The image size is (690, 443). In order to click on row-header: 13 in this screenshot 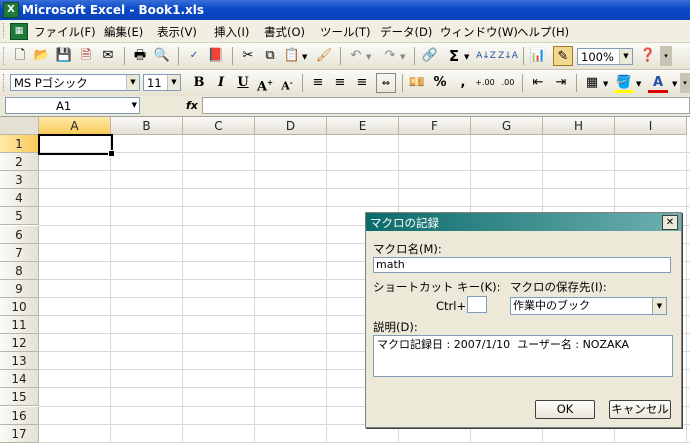, I will do `click(19, 361)`.